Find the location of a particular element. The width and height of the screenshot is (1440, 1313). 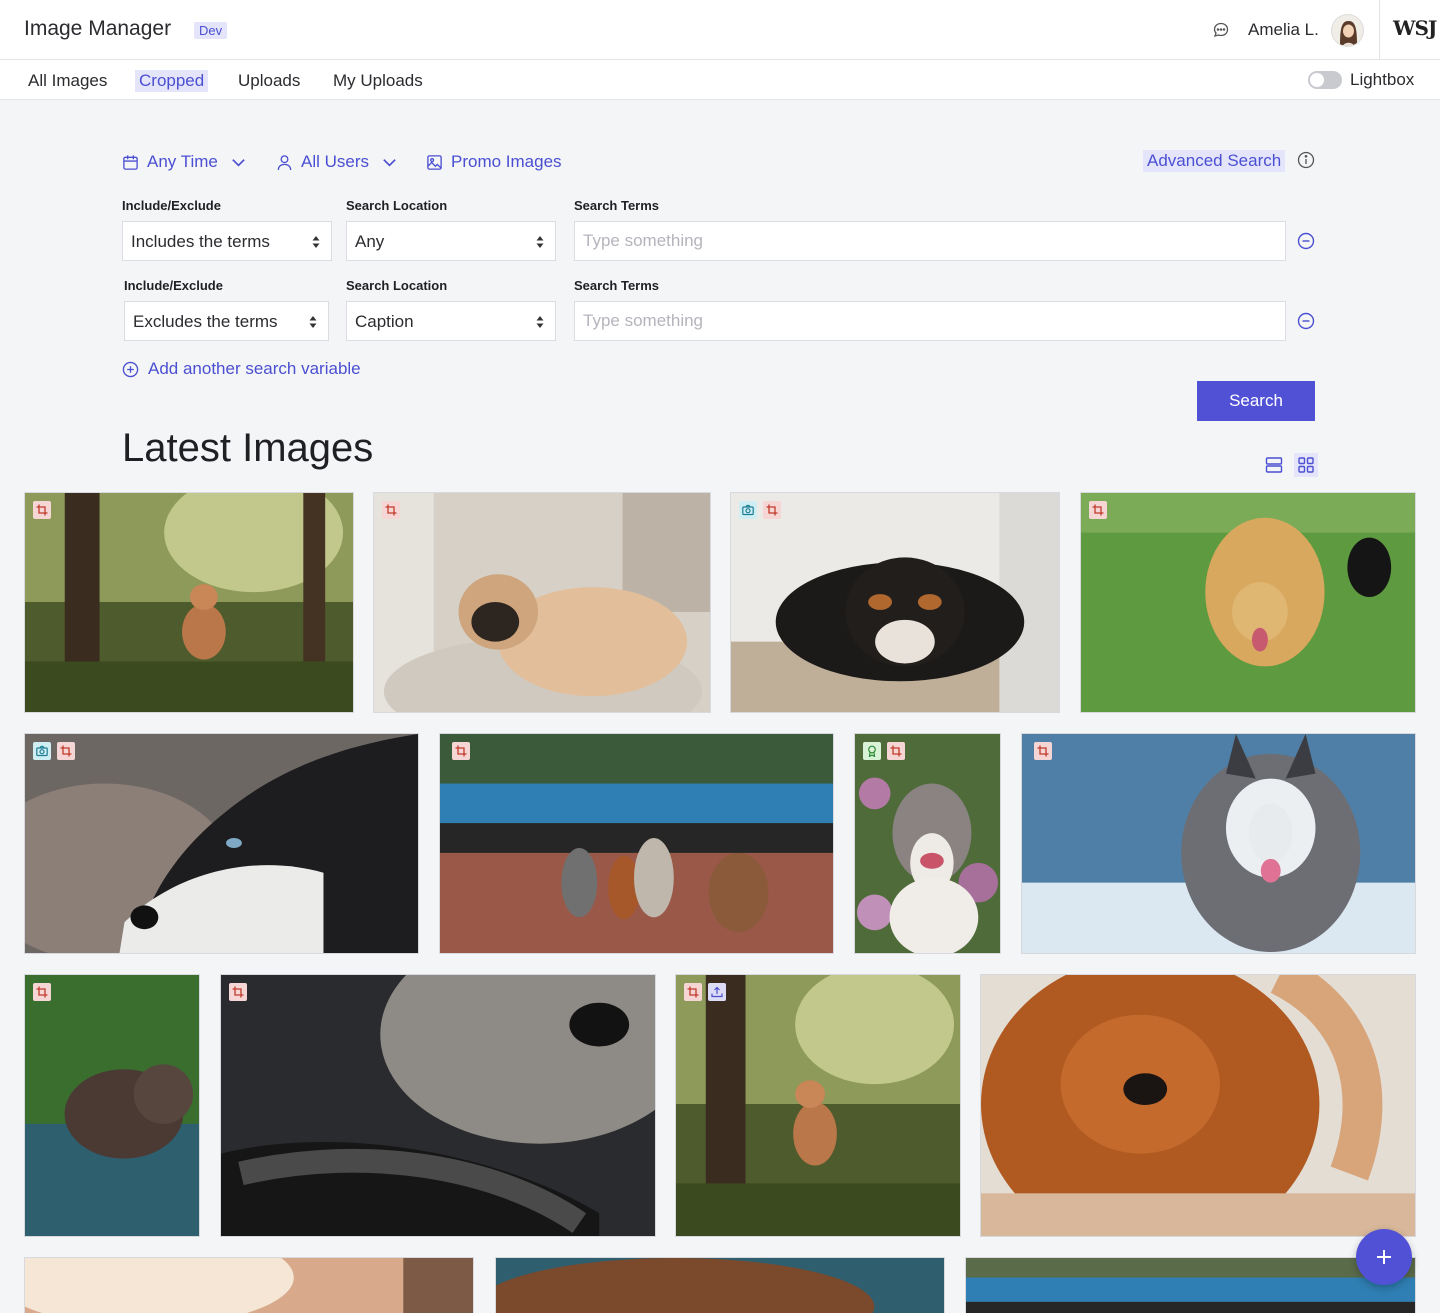

add-search-variable-button: Add another search variable is located at coordinates (241, 369).